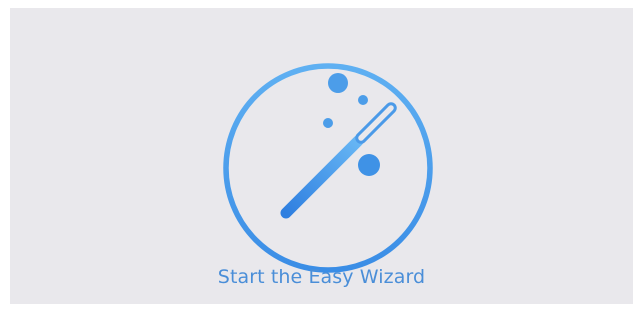 This screenshot has width=641, height=313. What do you see at coordinates (322, 177) in the screenshot?
I see `wand-body` at bounding box center [322, 177].